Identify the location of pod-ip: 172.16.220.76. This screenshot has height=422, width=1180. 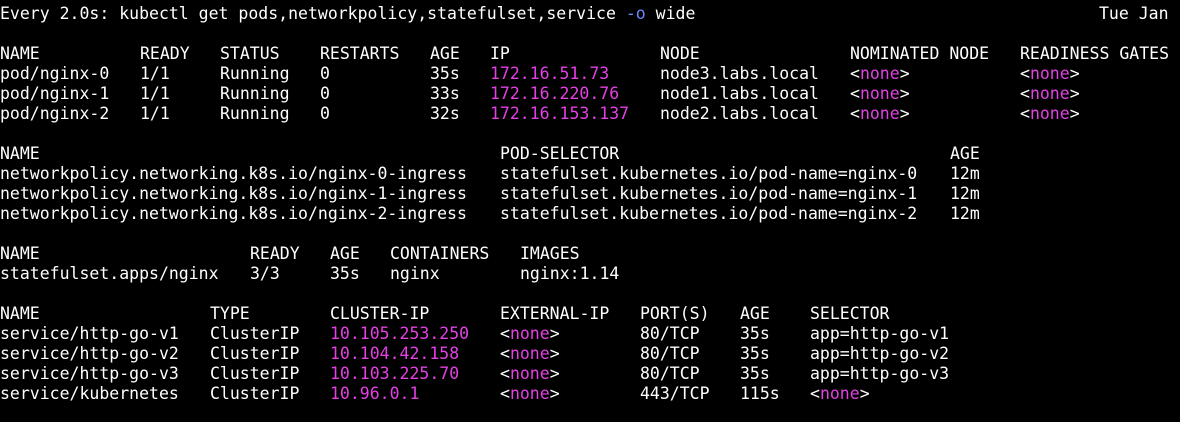
(555, 93).